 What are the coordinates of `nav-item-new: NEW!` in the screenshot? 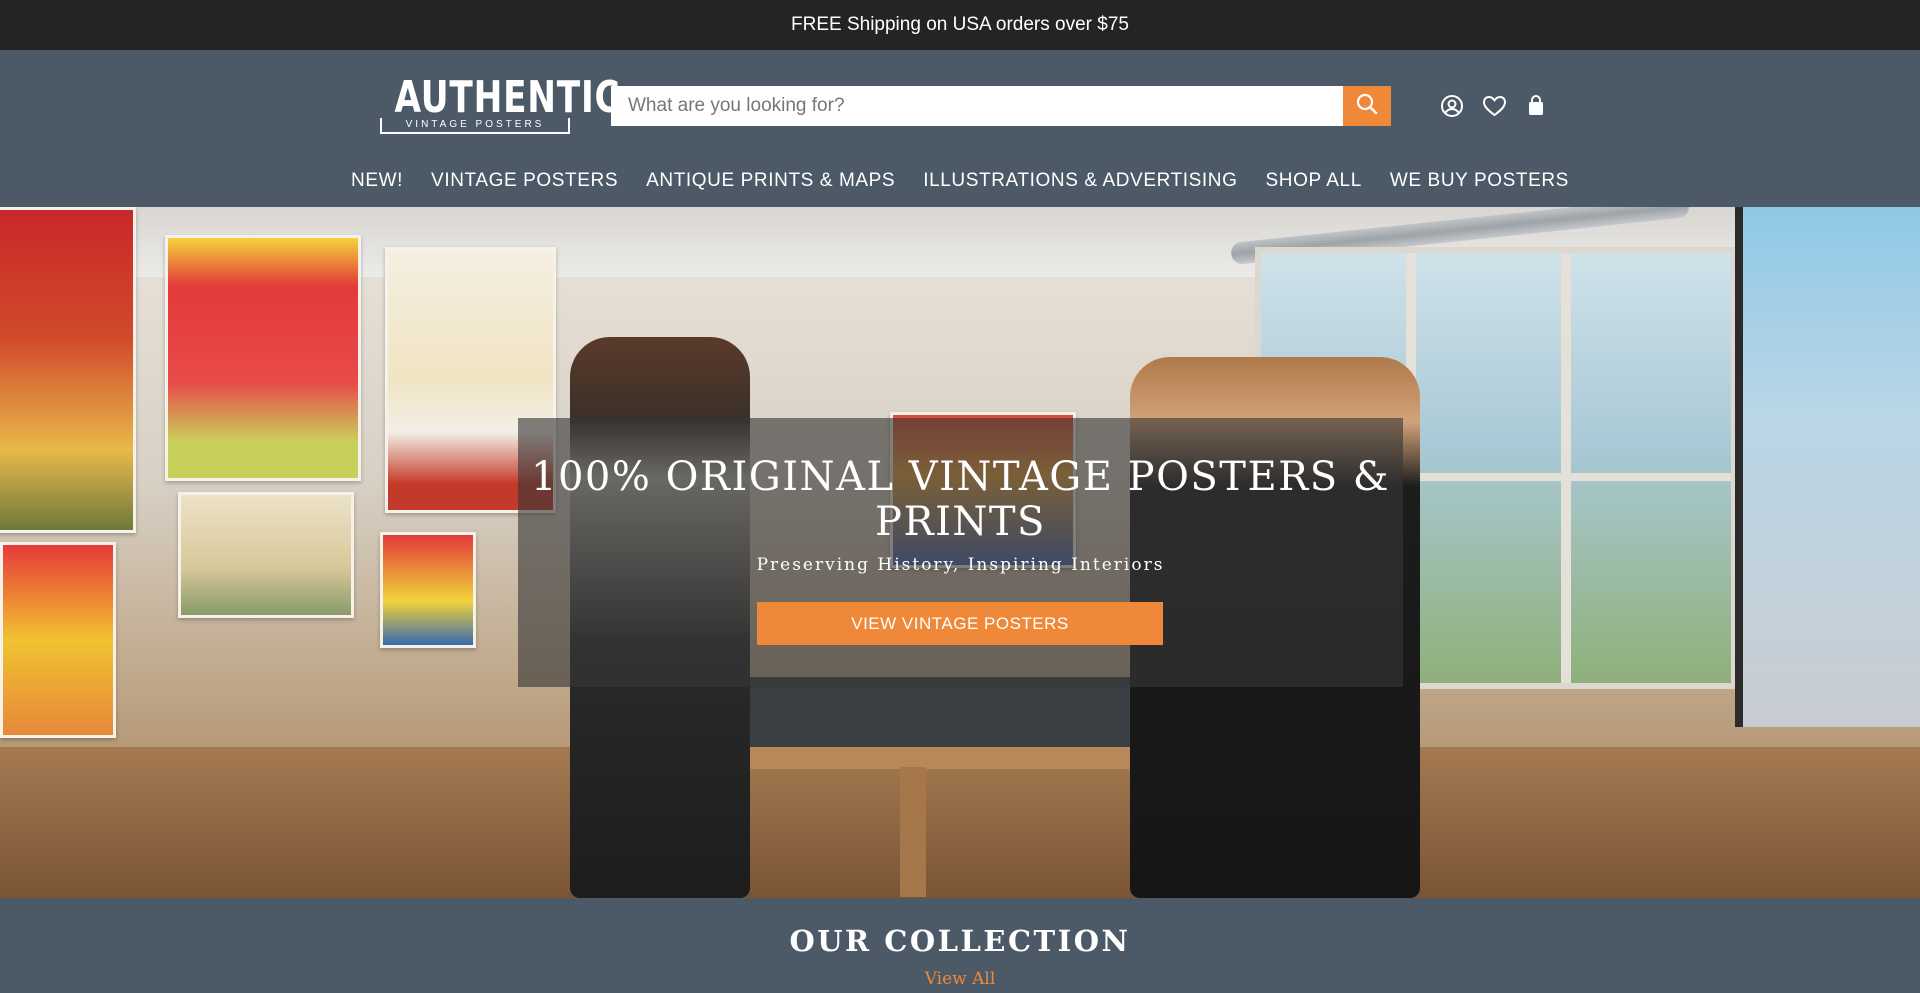 It's located at (377, 181).